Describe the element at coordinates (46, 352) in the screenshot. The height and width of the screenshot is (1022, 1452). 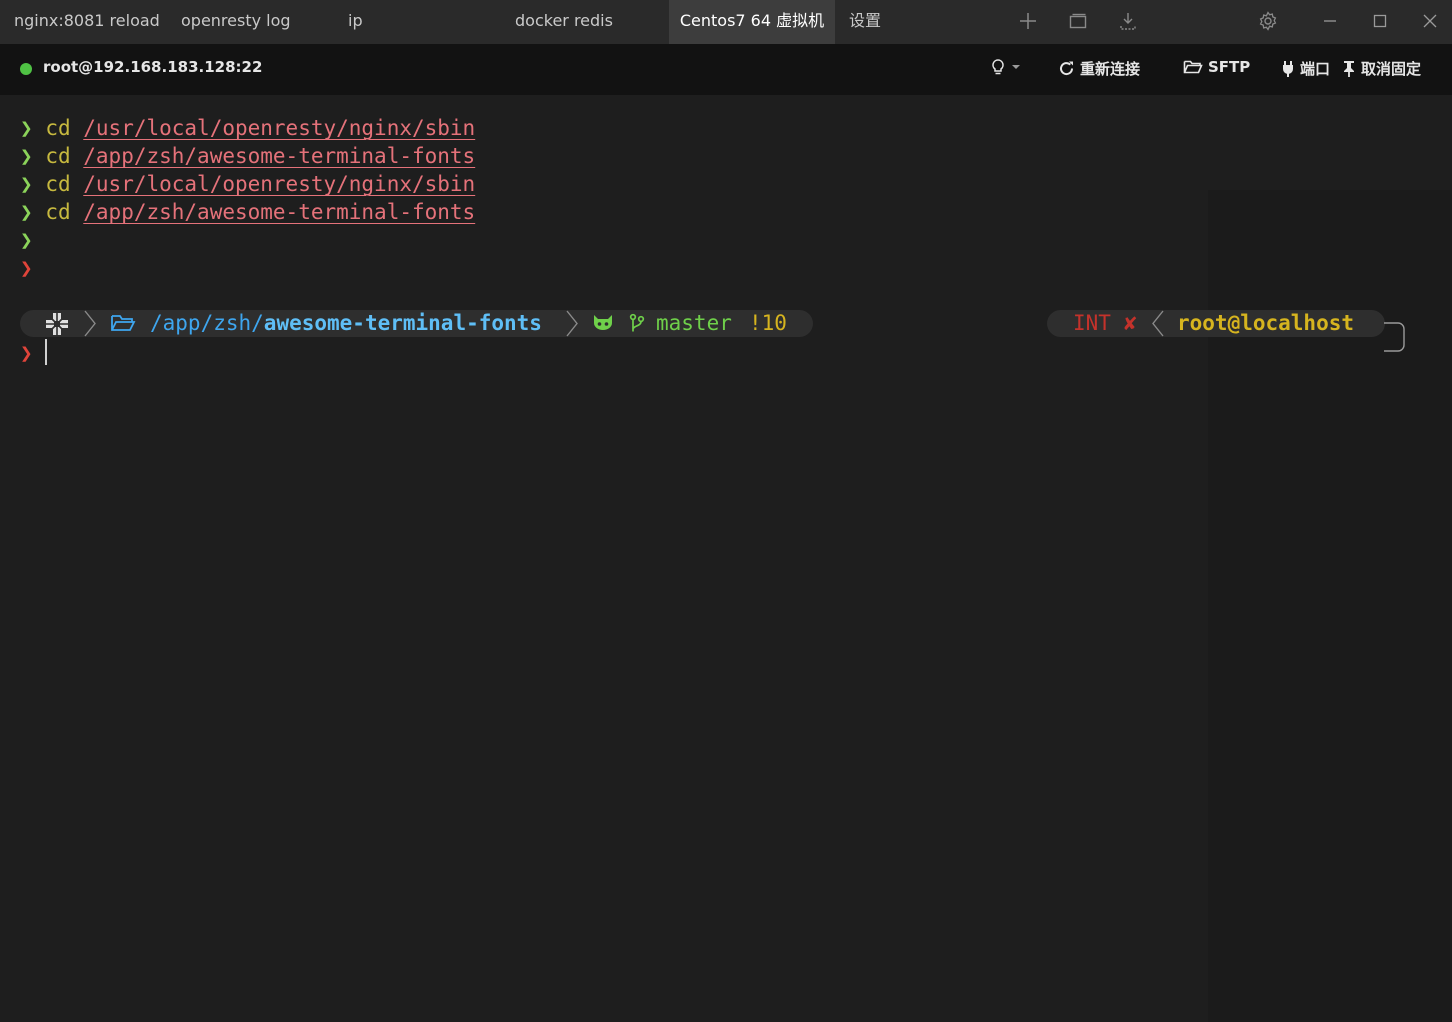
I see `text-cursor` at that location.